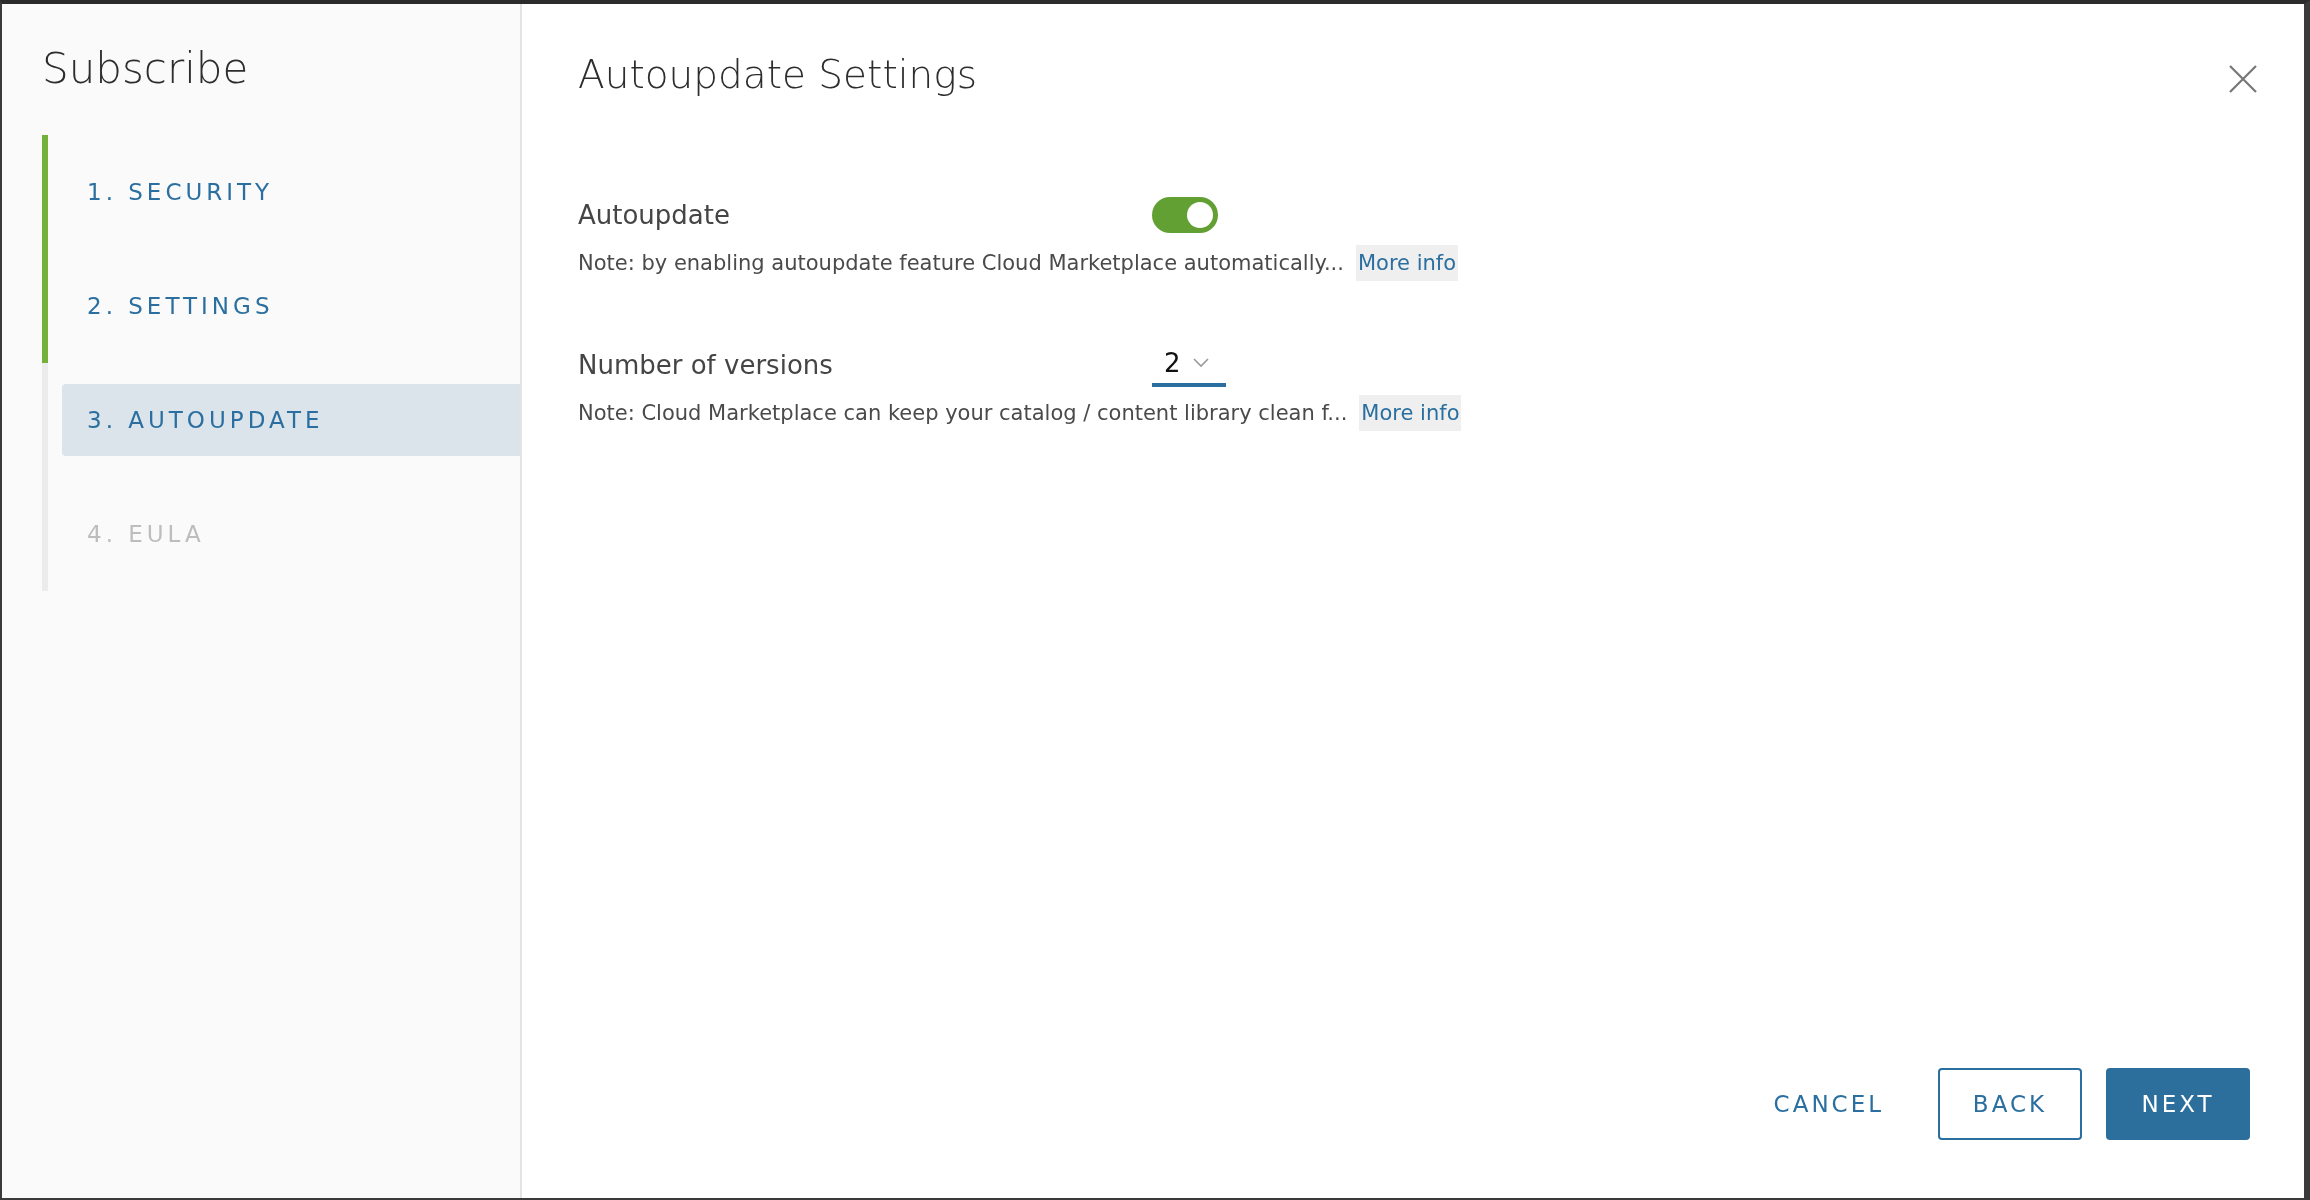 This screenshot has height=1200, width=2310. Describe the element at coordinates (291, 192) in the screenshot. I see `step-item: 1. SECURITY` at that location.